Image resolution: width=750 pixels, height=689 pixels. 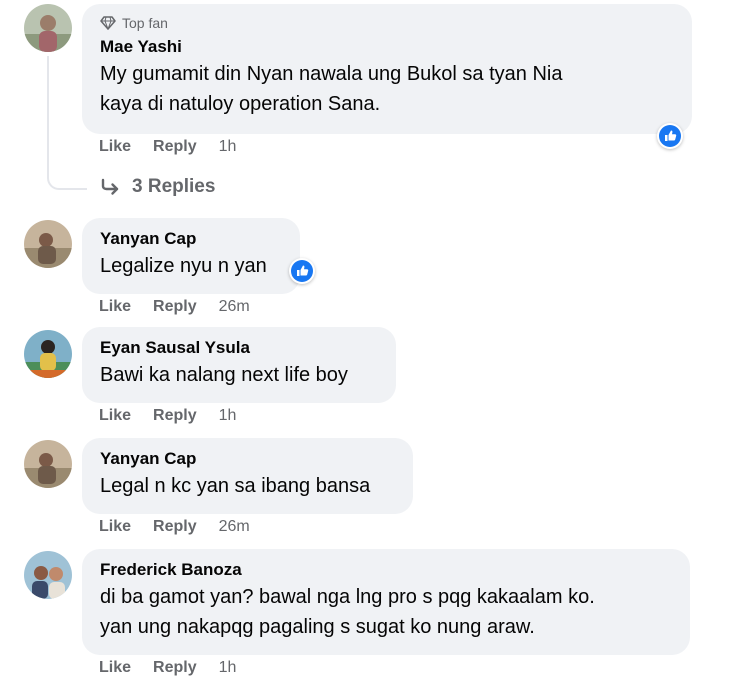 What do you see at coordinates (183, 266) in the screenshot?
I see `comment-text: Legalize nyu n yan` at bounding box center [183, 266].